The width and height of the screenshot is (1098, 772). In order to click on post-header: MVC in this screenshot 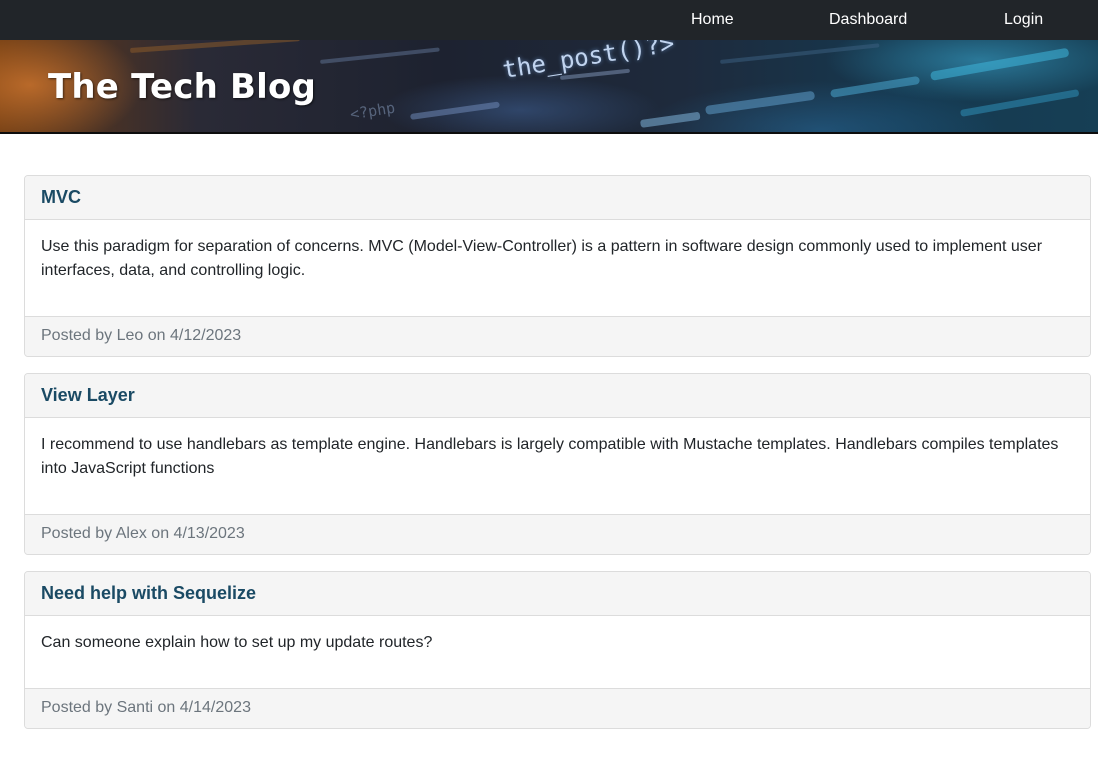, I will do `click(557, 198)`.